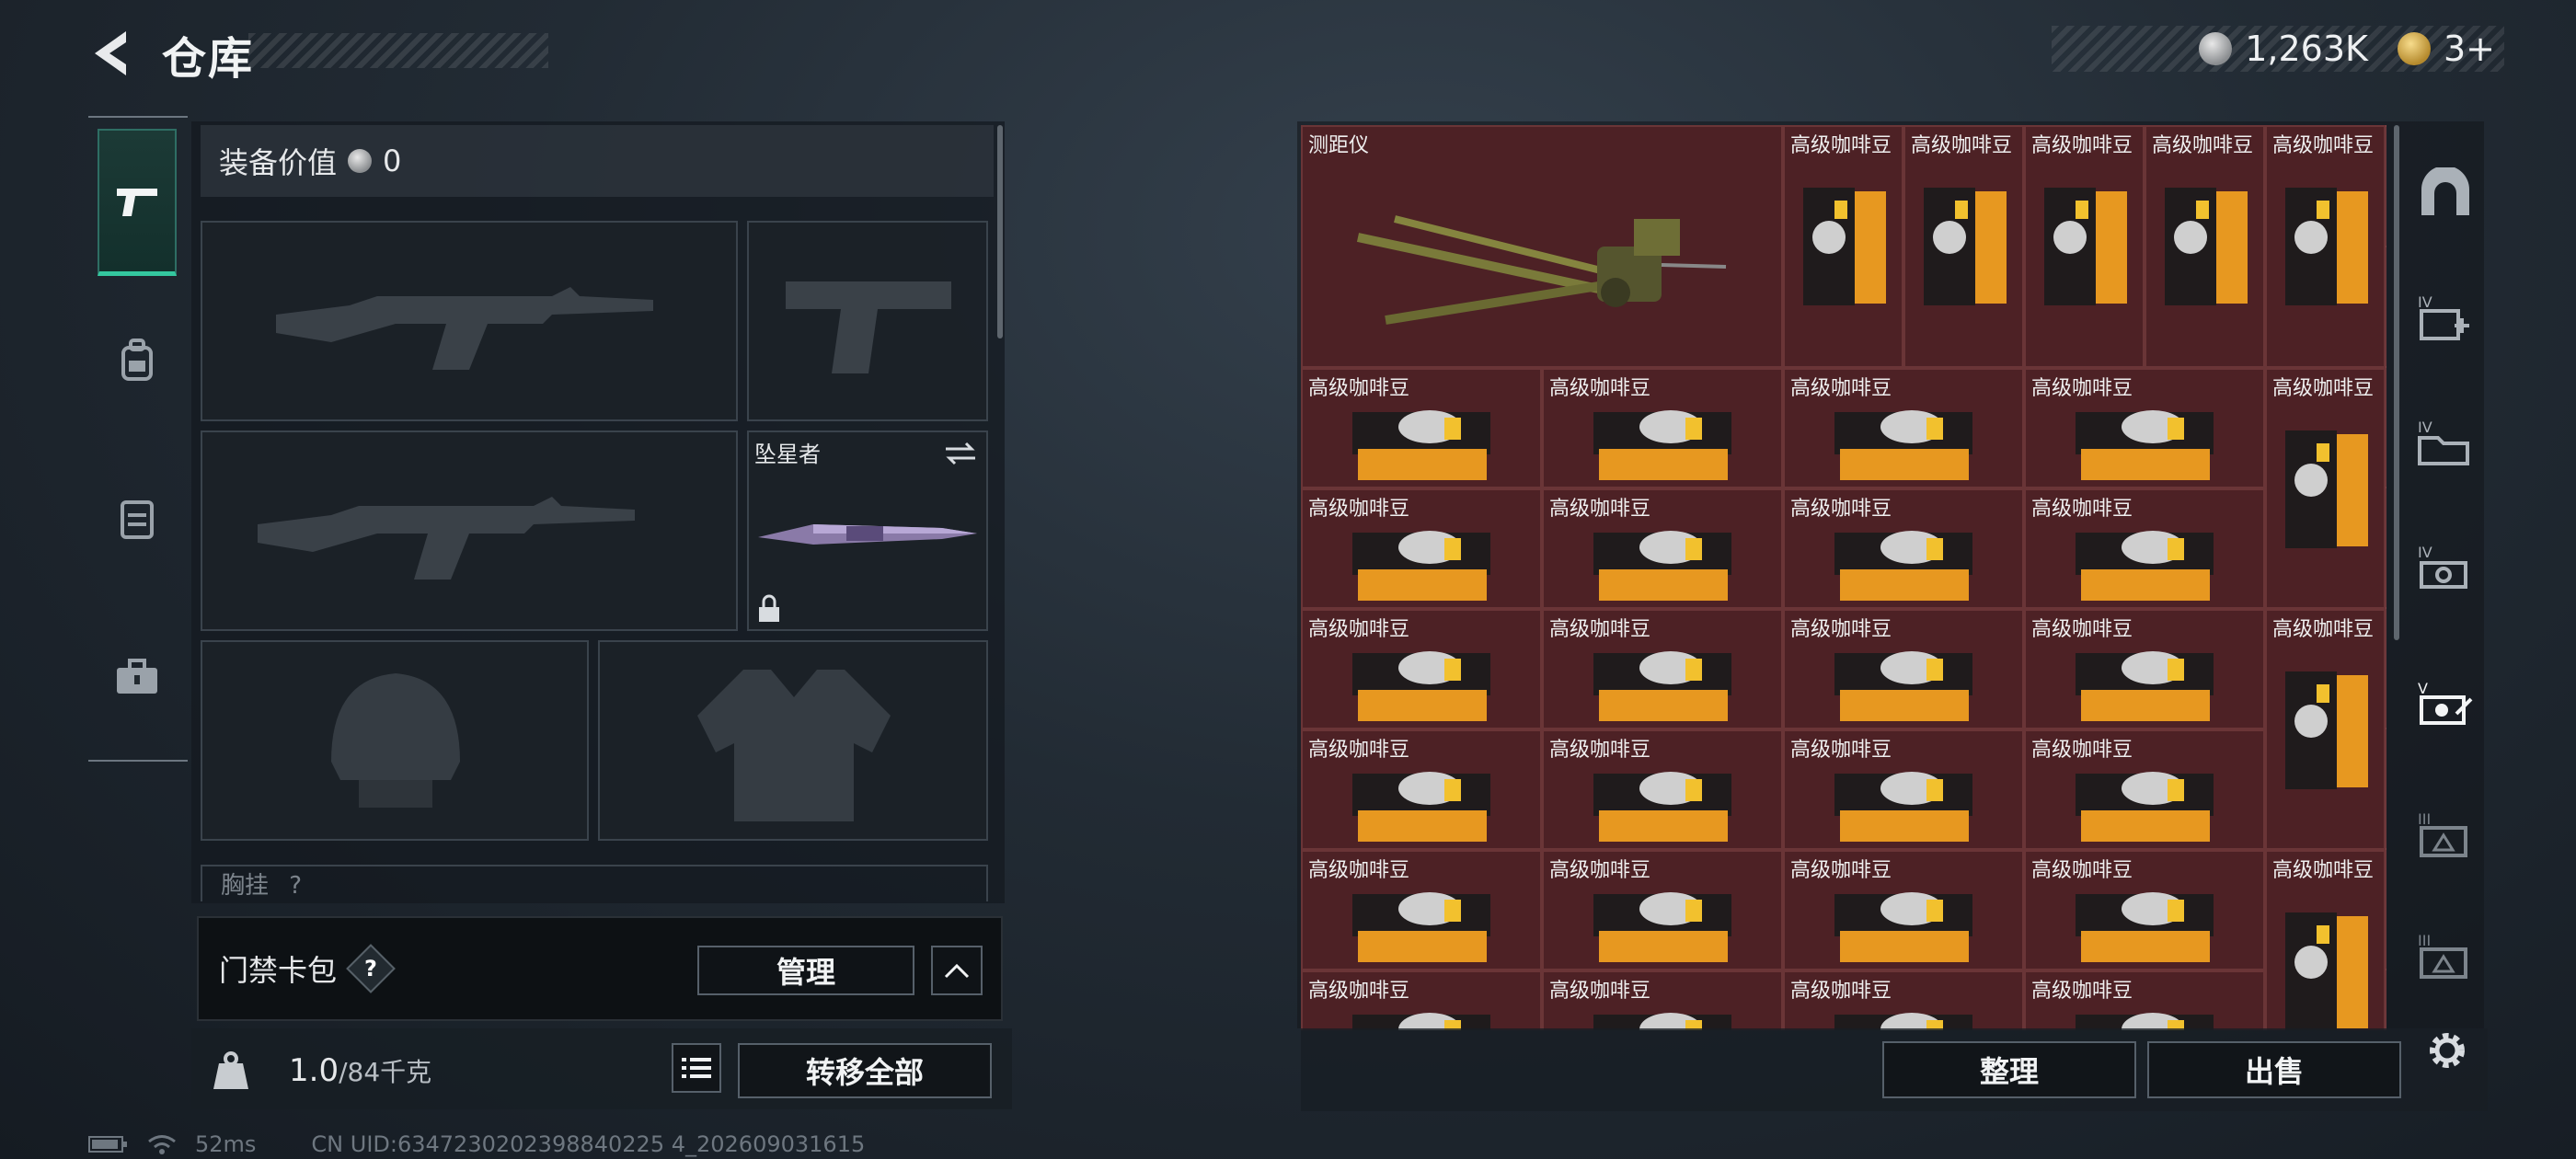 The width and height of the screenshot is (2576, 1159). Describe the element at coordinates (464, 328) in the screenshot. I see `rifle-silhouette-icon` at that location.